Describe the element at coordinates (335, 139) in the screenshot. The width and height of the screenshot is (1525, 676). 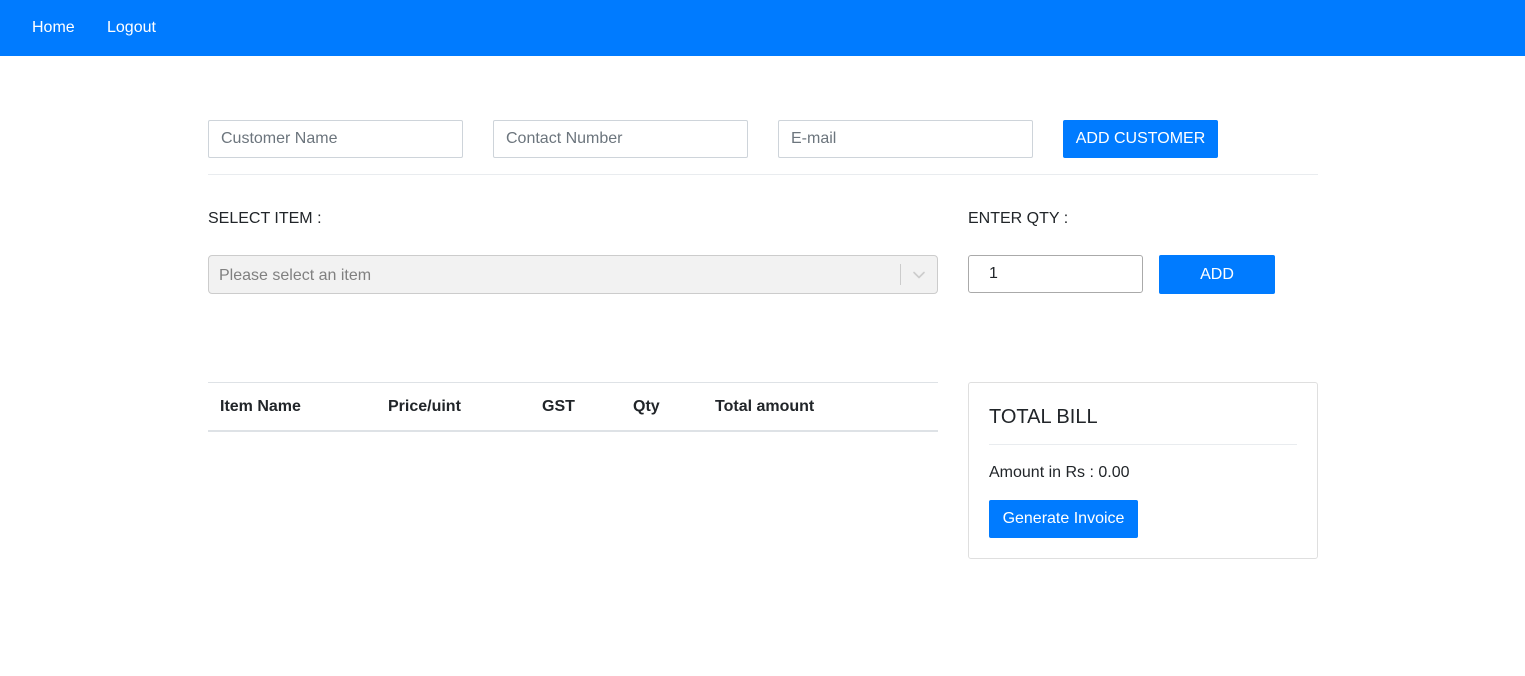
I see `customer-name-input` at that location.